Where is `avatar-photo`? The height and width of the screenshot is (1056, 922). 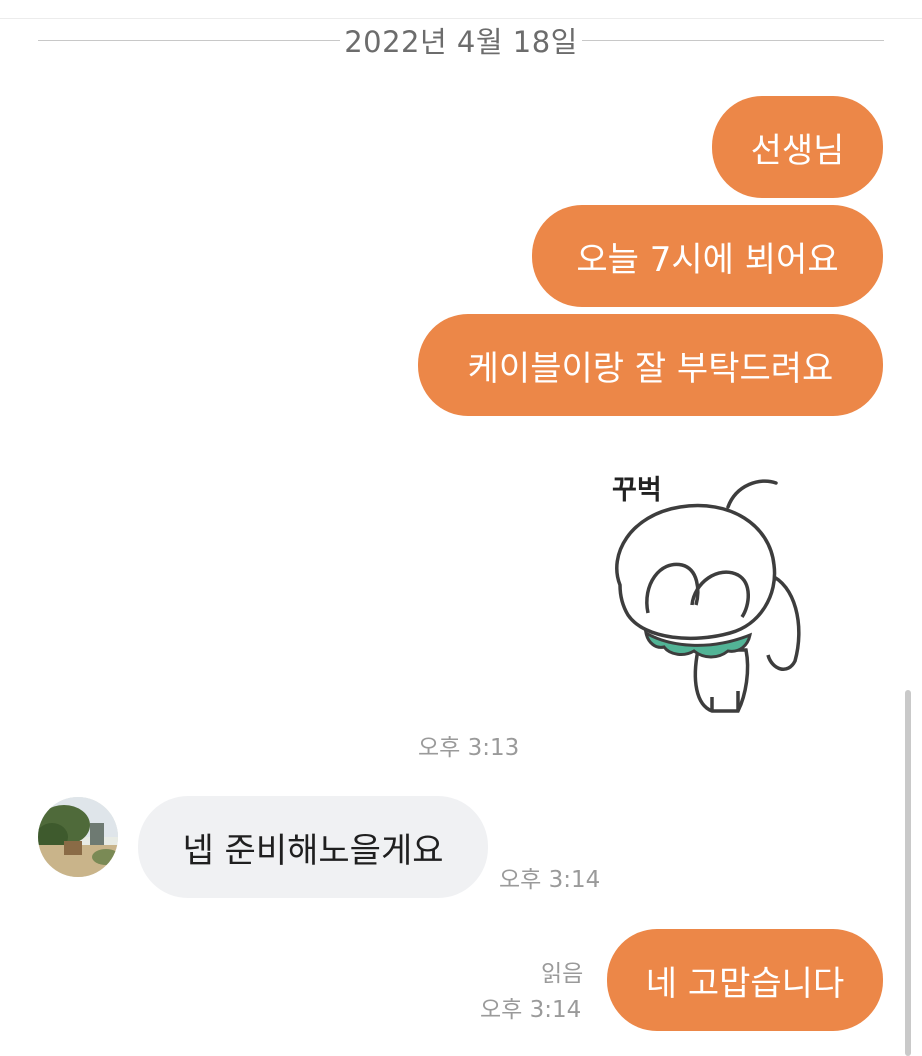
avatar-photo is located at coordinates (78, 837).